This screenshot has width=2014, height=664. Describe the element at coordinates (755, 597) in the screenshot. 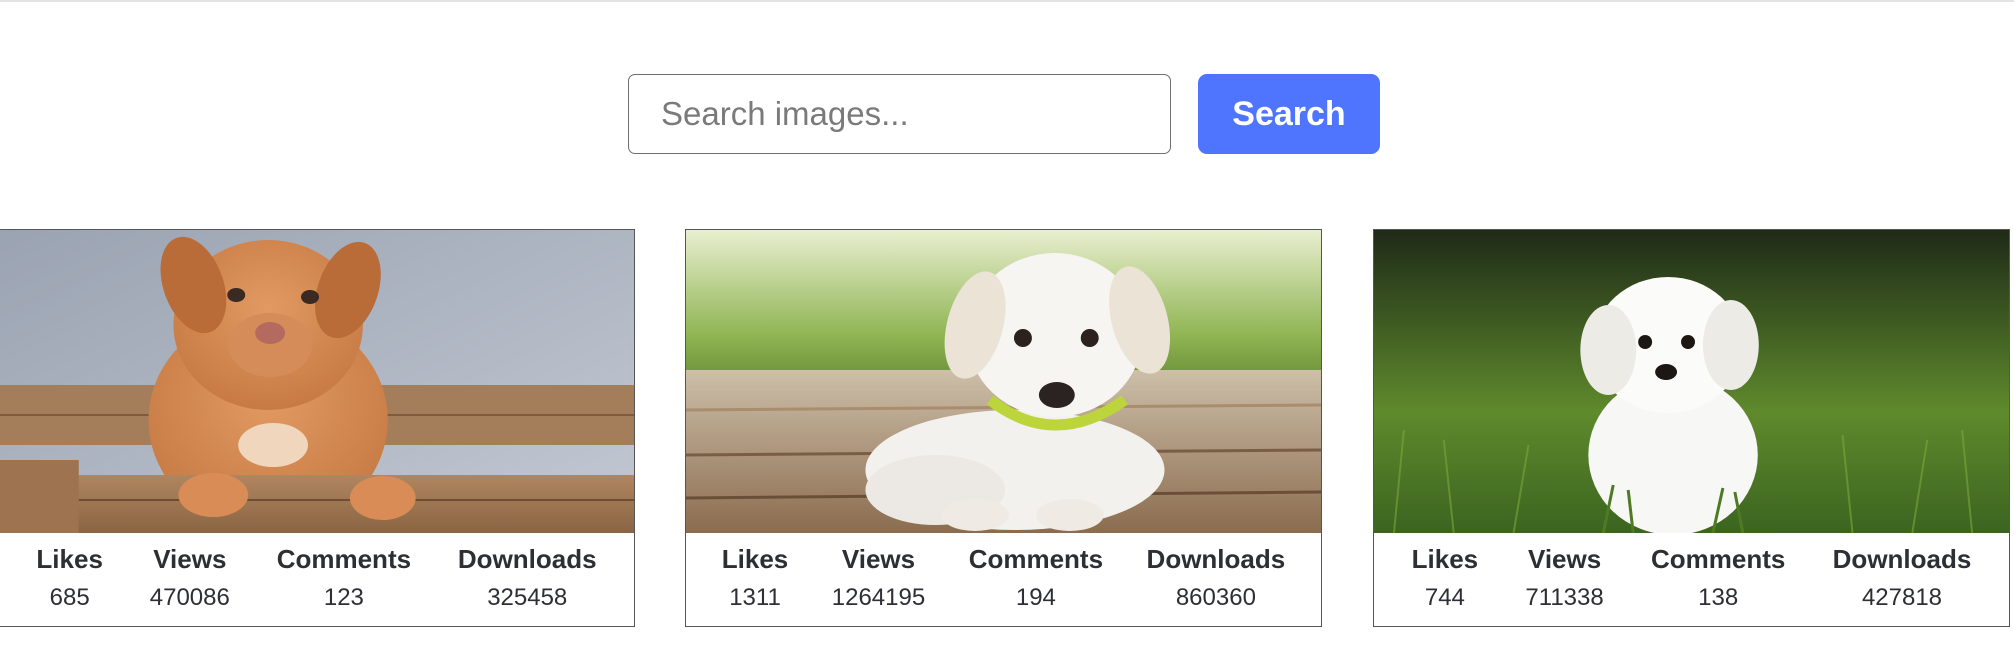

I see `stat-value: 1311` at that location.